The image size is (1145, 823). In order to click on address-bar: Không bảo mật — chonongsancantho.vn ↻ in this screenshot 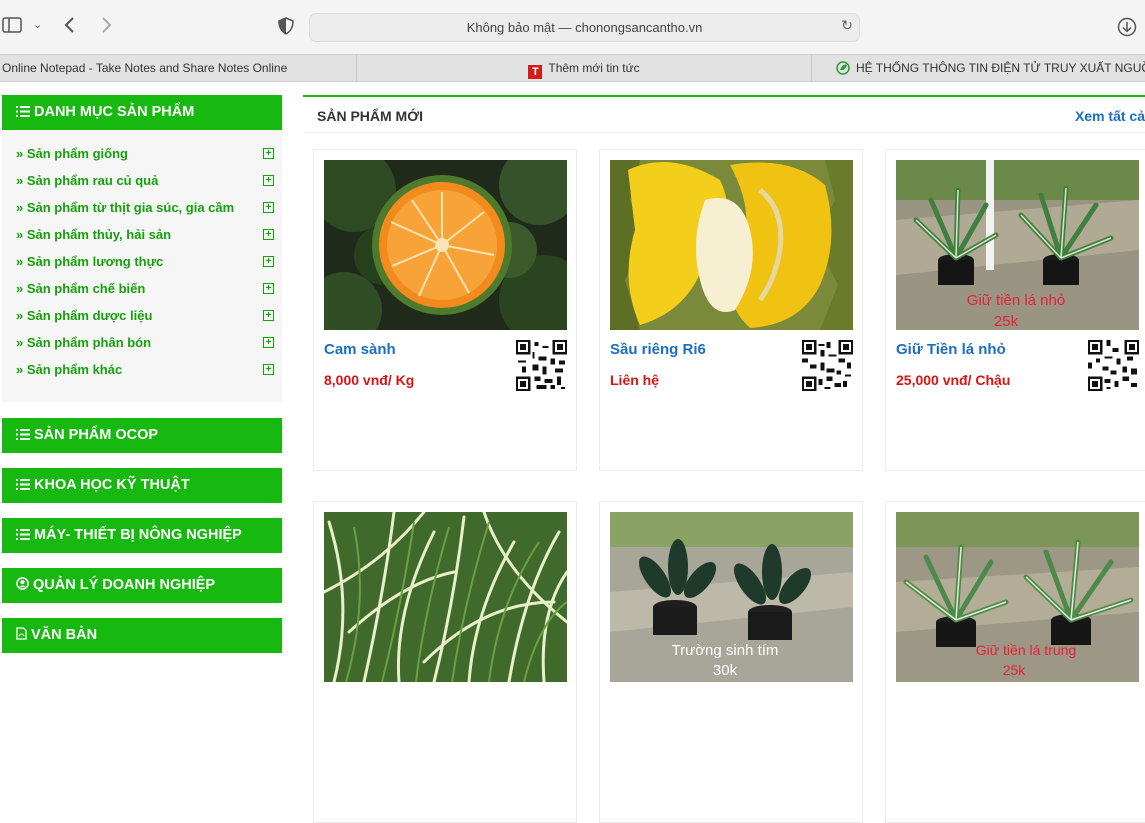, I will do `click(584, 27)`.